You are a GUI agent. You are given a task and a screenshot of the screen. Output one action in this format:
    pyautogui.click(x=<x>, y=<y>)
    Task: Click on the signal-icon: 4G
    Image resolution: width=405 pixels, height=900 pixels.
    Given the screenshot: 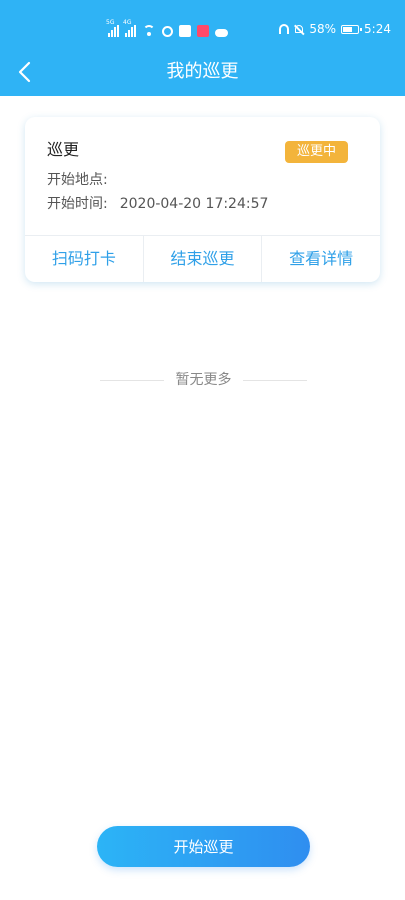 What is the action you would take?
    pyautogui.click(x=129, y=28)
    